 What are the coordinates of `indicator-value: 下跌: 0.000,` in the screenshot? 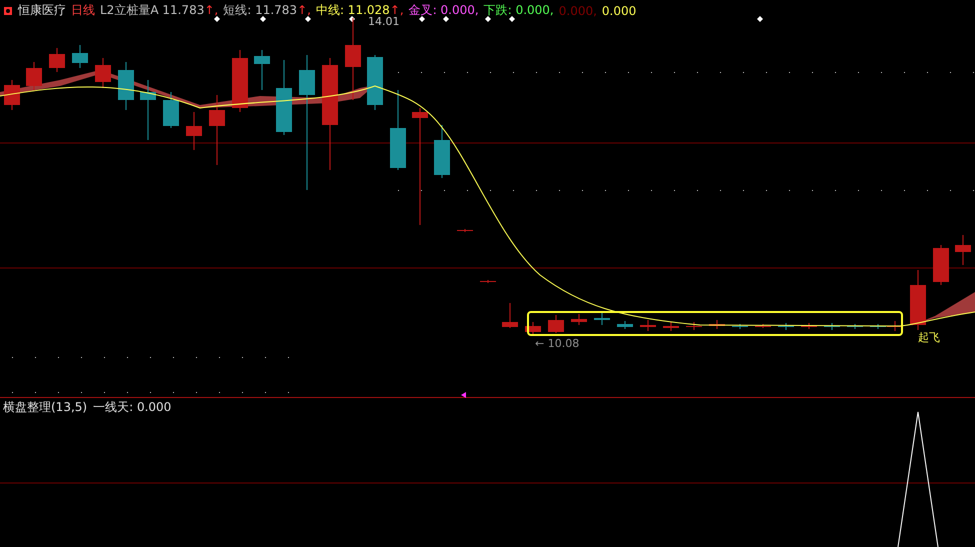 It's located at (519, 10).